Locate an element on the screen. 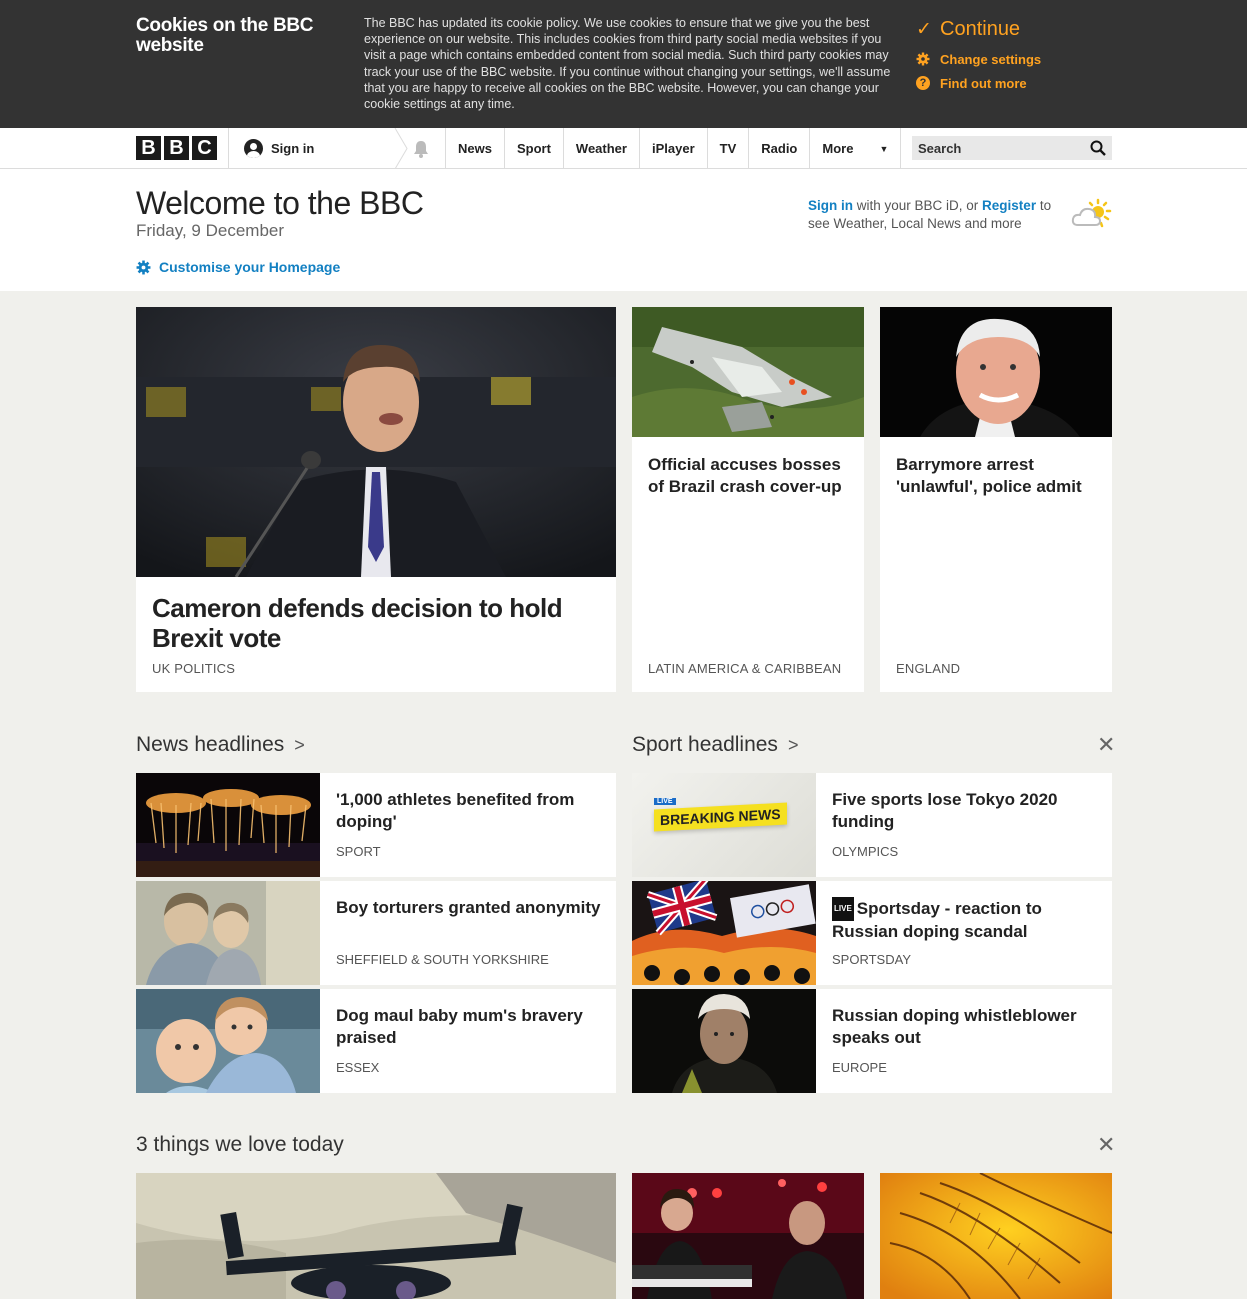  user-icon is located at coordinates (253, 148).